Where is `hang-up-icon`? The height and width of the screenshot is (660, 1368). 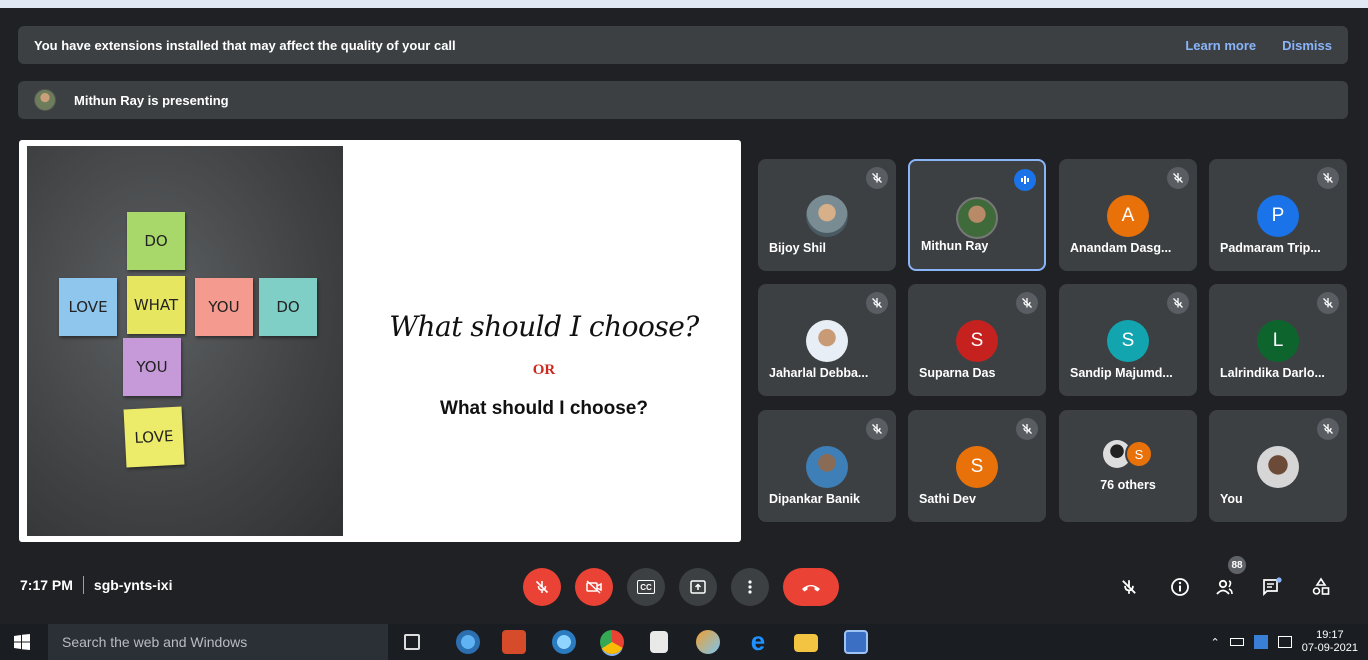 hang-up-icon is located at coordinates (811, 588).